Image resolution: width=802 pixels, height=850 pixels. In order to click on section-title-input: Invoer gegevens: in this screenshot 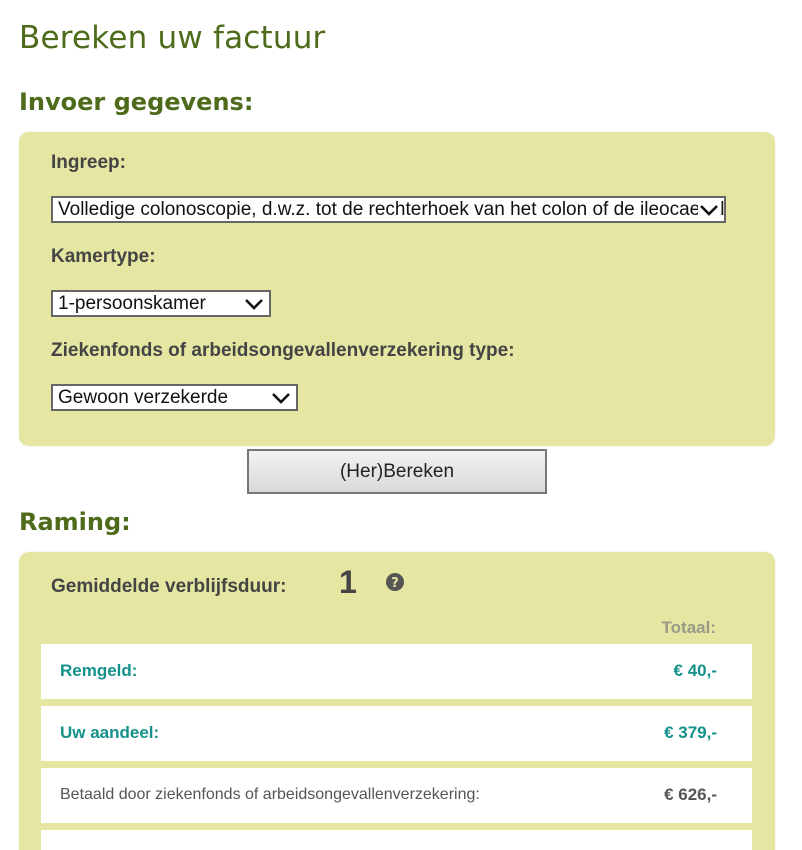, I will do `click(136, 102)`.